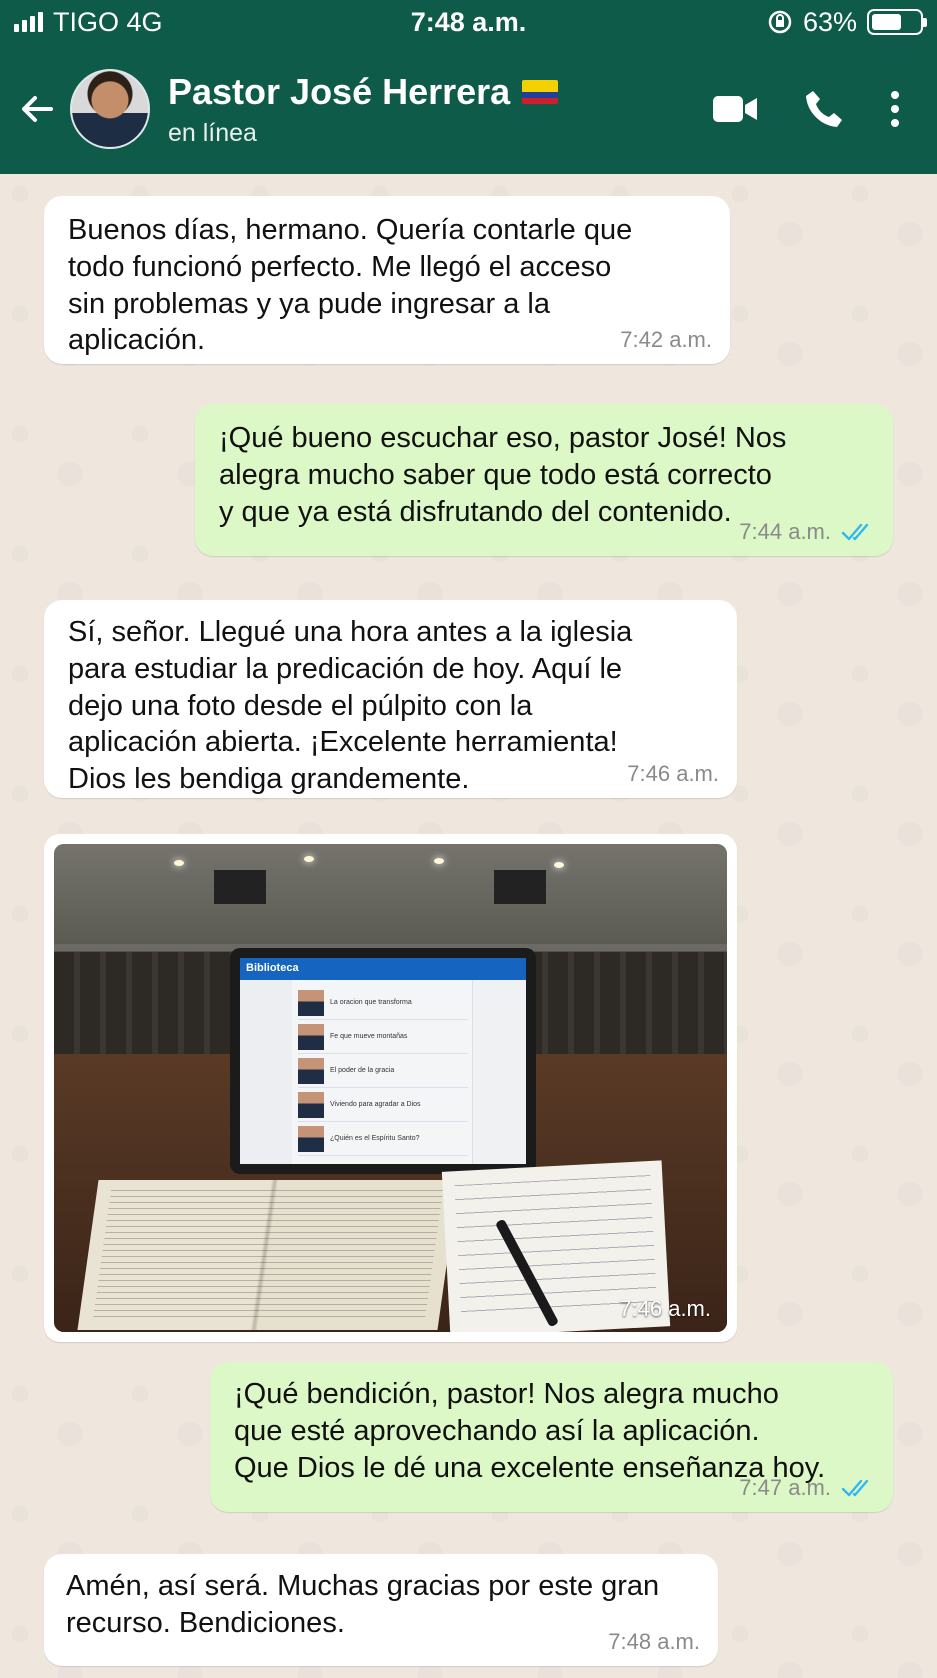 This screenshot has width=937, height=1678. Describe the element at coordinates (268, 1255) in the screenshot. I see `photo-bible` at that location.